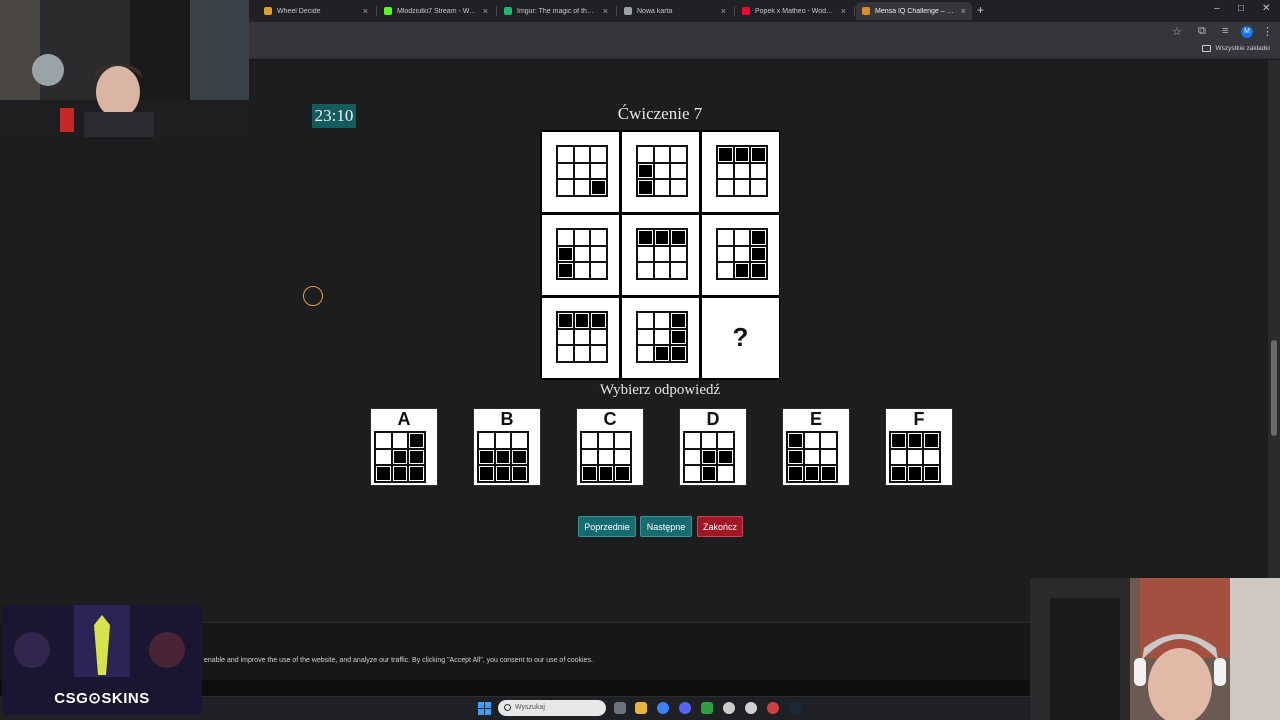  What do you see at coordinates (610, 419) in the screenshot?
I see `answer-option-letter: C` at bounding box center [610, 419].